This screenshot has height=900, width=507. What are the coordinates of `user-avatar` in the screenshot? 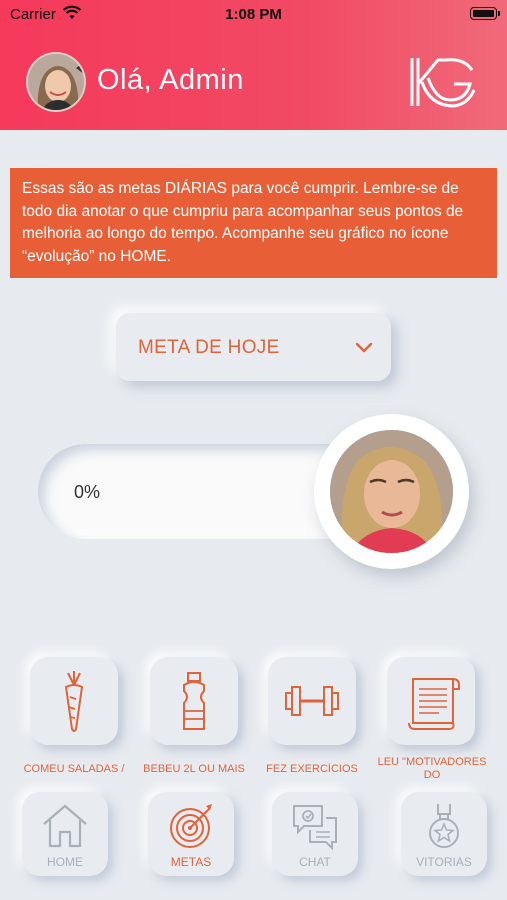 It's located at (56, 82).